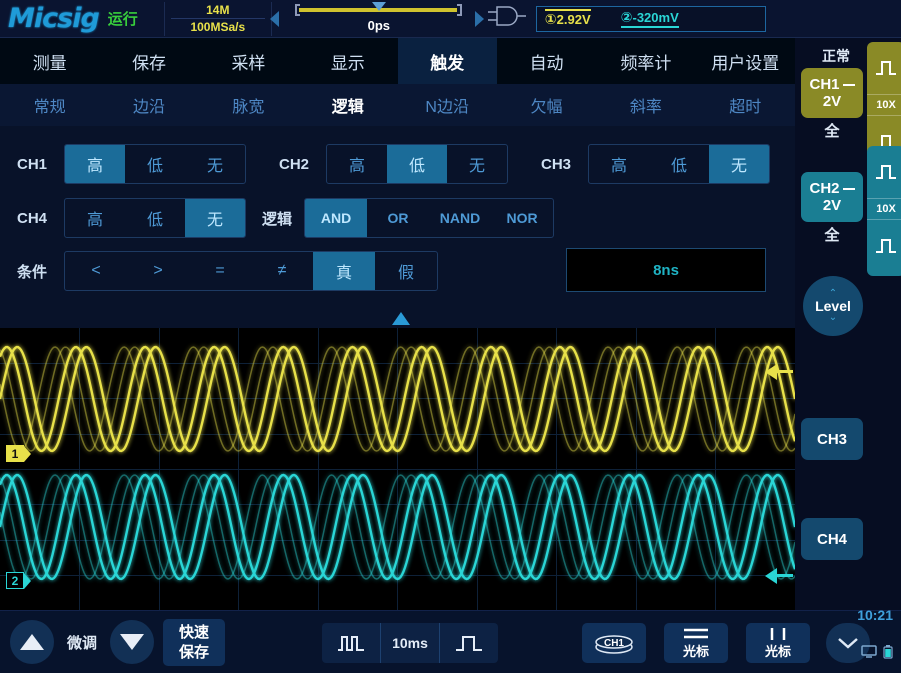  Describe the element at coordinates (739, 164) in the screenshot. I see `ch3-state-none: 无` at that location.